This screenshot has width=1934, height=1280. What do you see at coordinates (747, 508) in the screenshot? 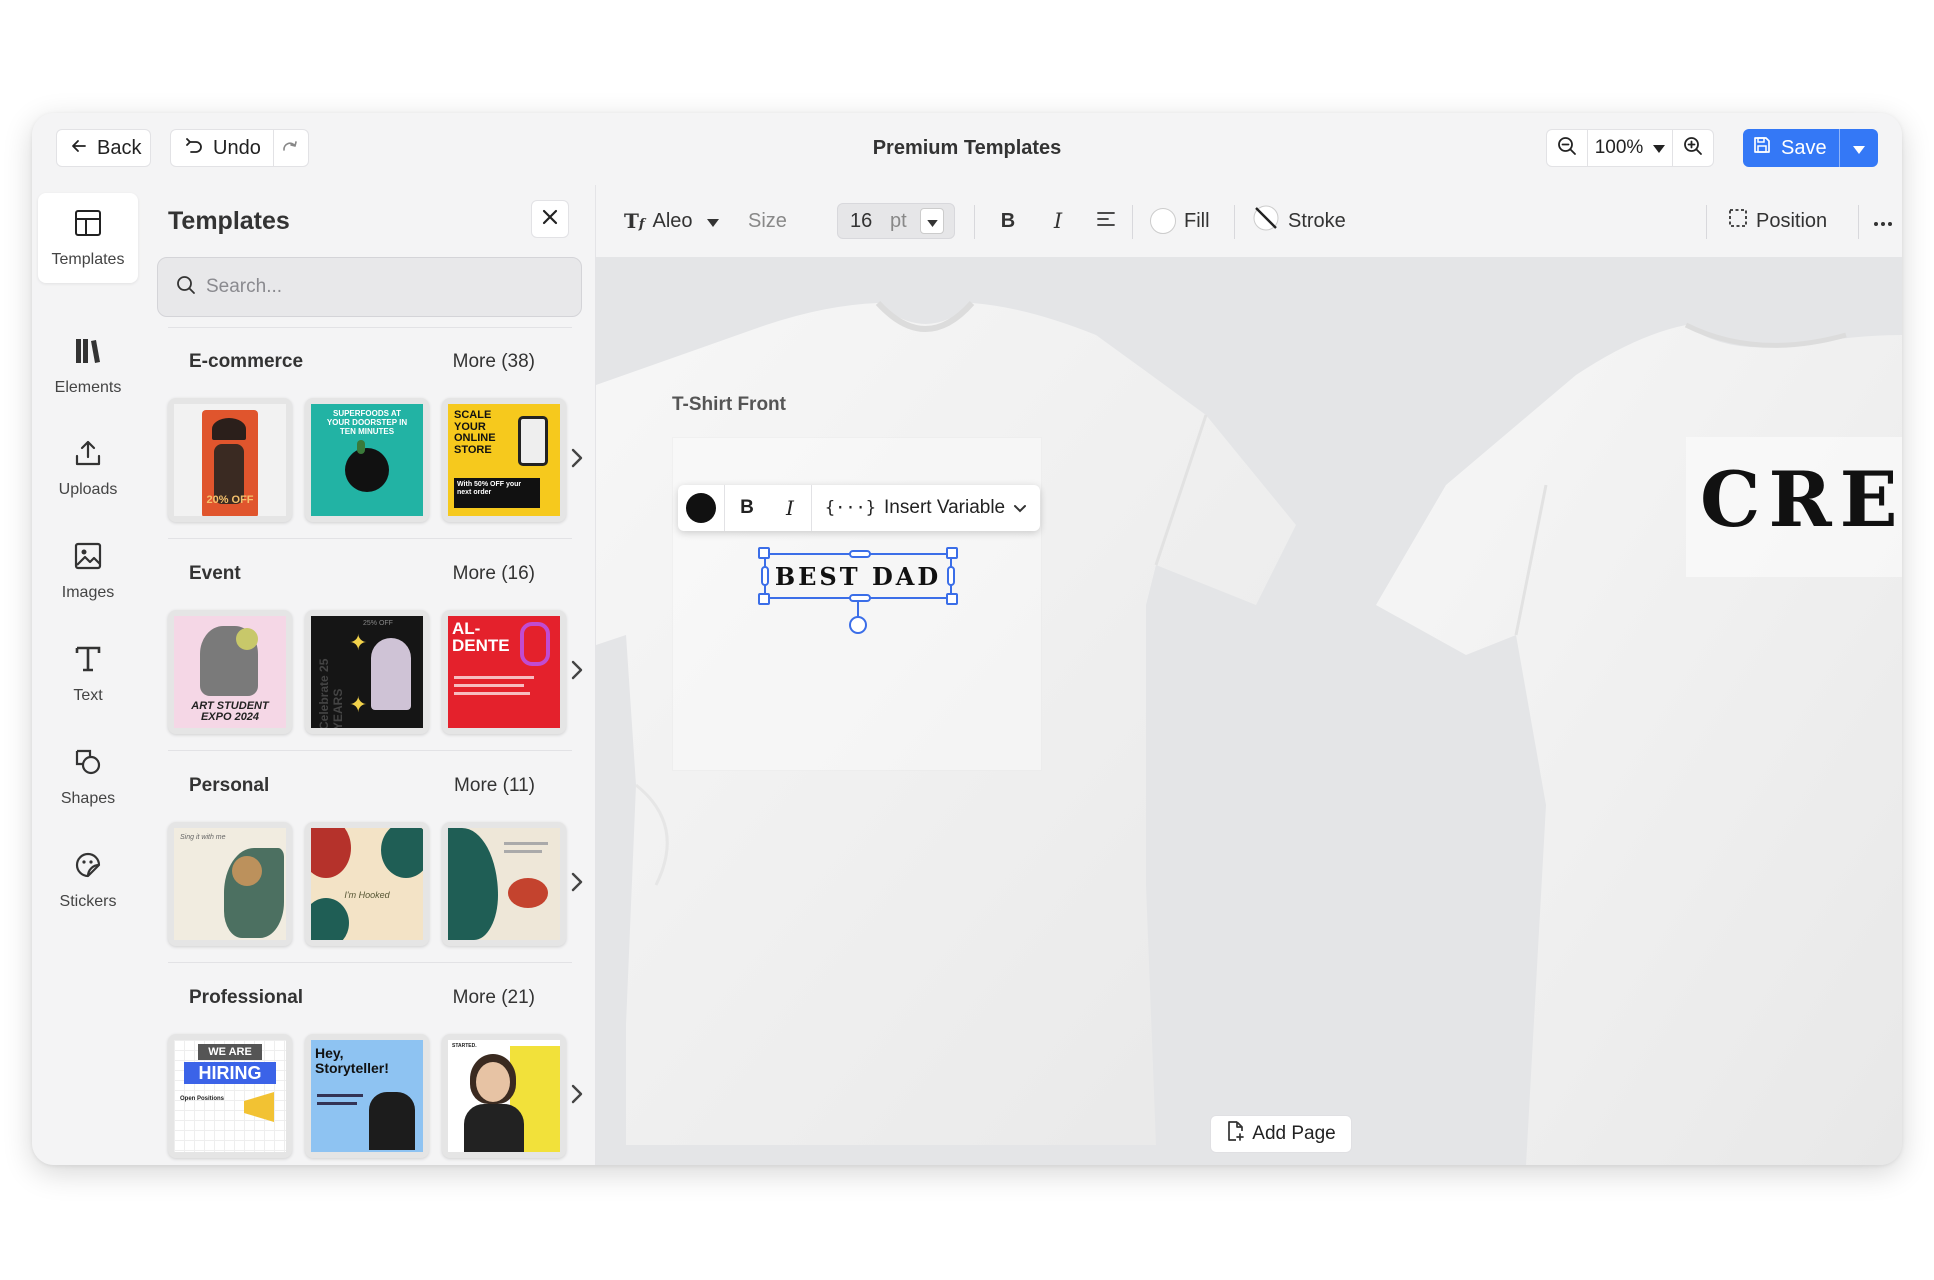
I see `text-bold-button: B` at bounding box center [747, 508].